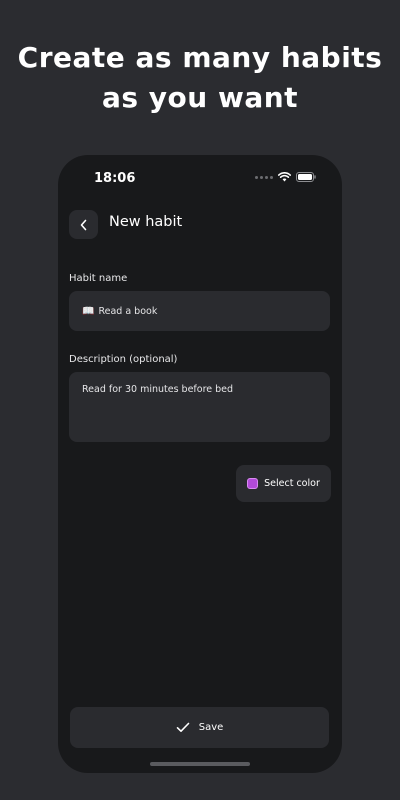 The height and width of the screenshot is (800, 400). What do you see at coordinates (199, 407) in the screenshot?
I see `description-input: Read for 30 minutes before bed` at bounding box center [199, 407].